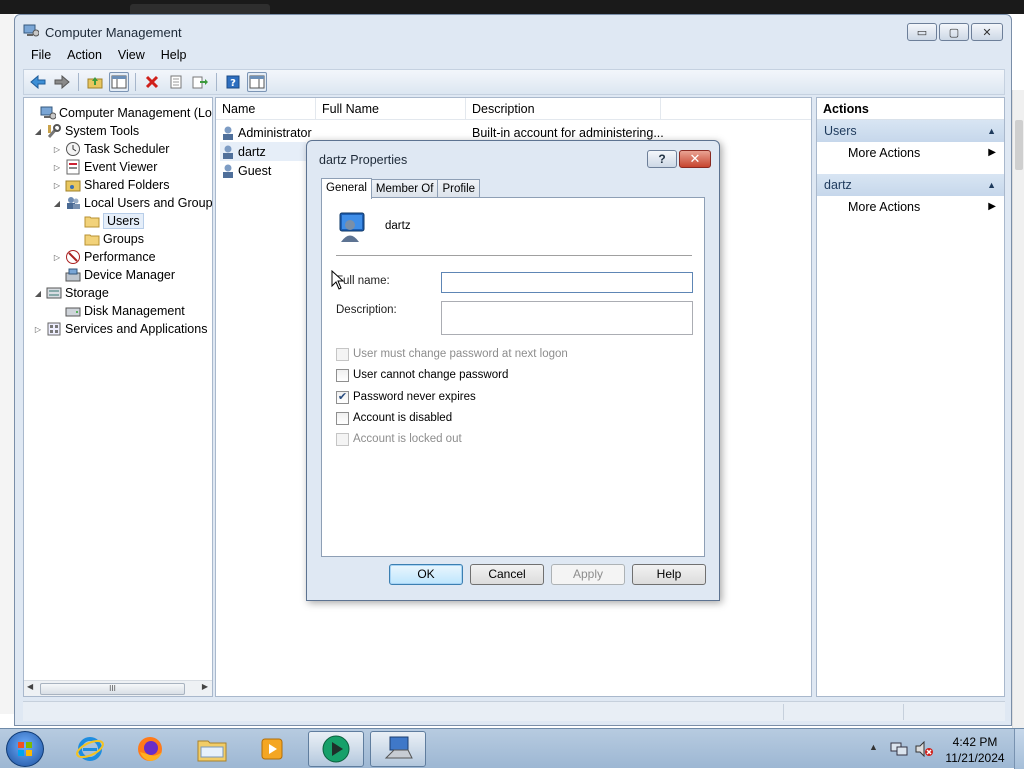  I want to click on menu-view: View, so click(131, 56).